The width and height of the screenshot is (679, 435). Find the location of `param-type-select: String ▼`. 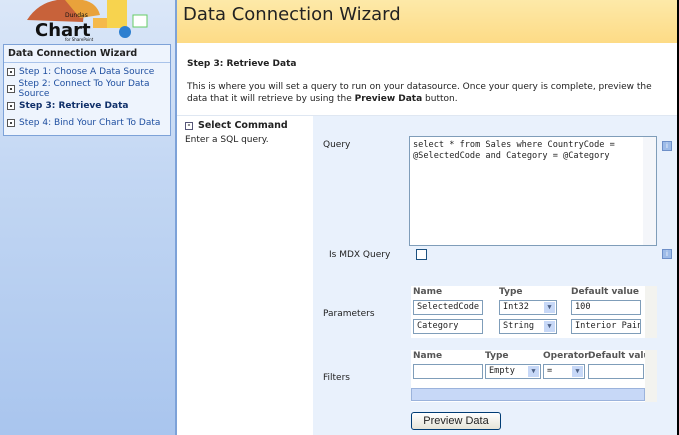

param-type-select: String ▼ is located at coordinates (528, 326).